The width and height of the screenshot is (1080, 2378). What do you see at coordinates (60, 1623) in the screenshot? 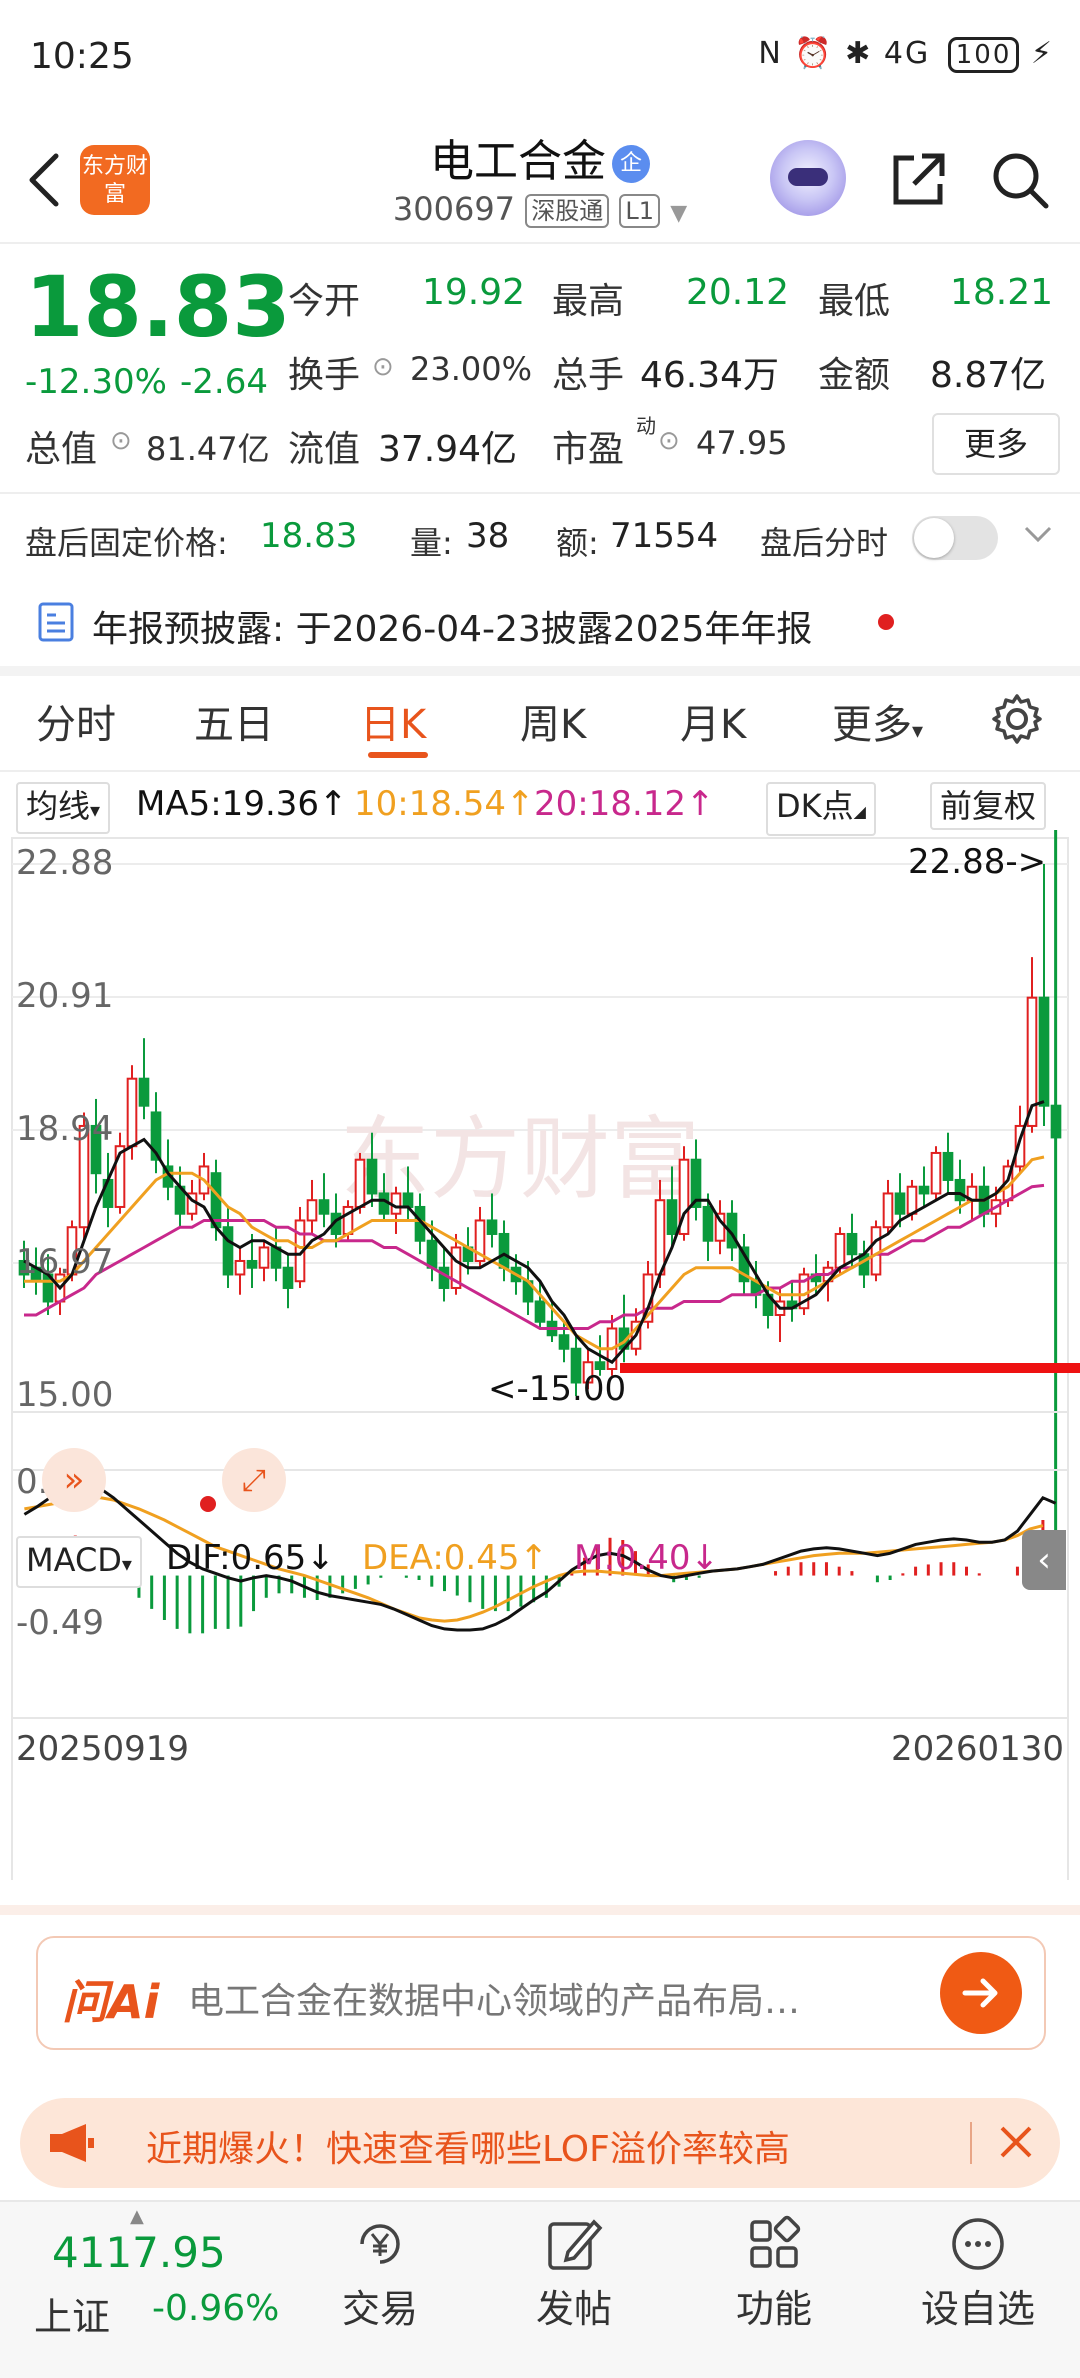
I see `macd-y-bottom: -0.49` at bounding box center [60, 1623].